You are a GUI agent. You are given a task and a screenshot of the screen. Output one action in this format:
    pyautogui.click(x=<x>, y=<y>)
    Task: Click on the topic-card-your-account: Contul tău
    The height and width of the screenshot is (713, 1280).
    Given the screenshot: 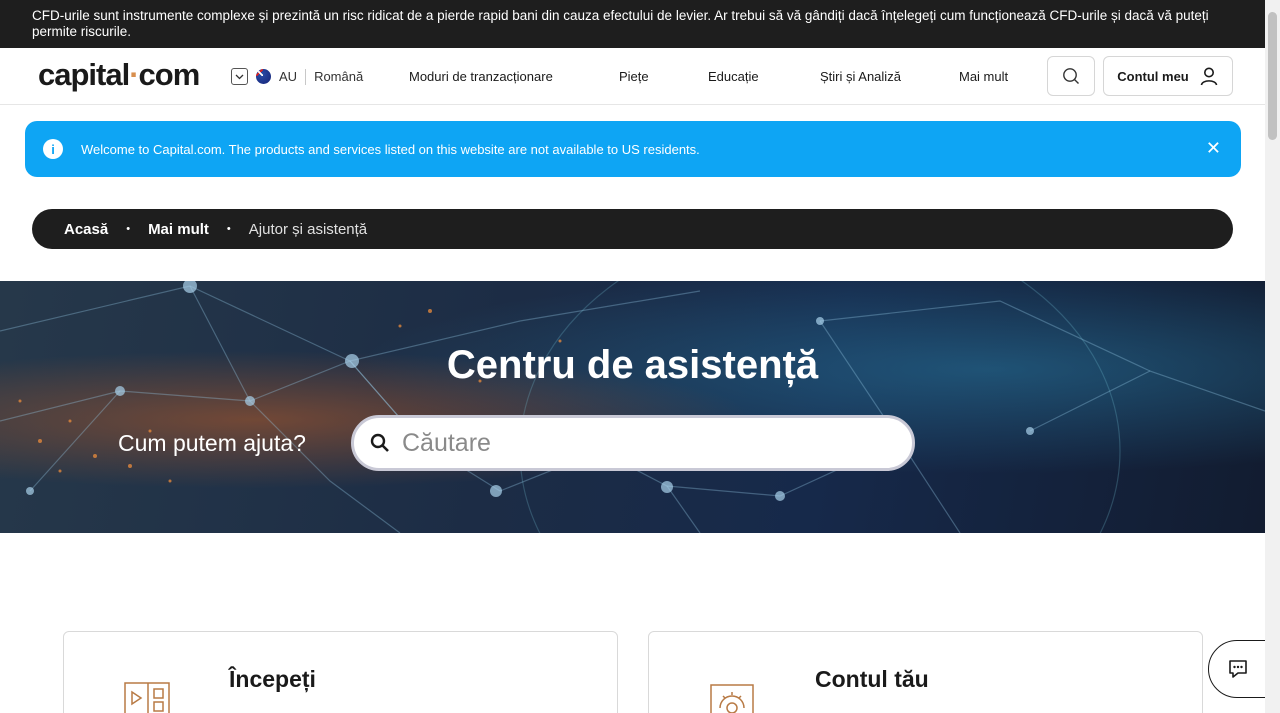 What is the action you would take?
    pyautogui.click(x=925, y=672)
    